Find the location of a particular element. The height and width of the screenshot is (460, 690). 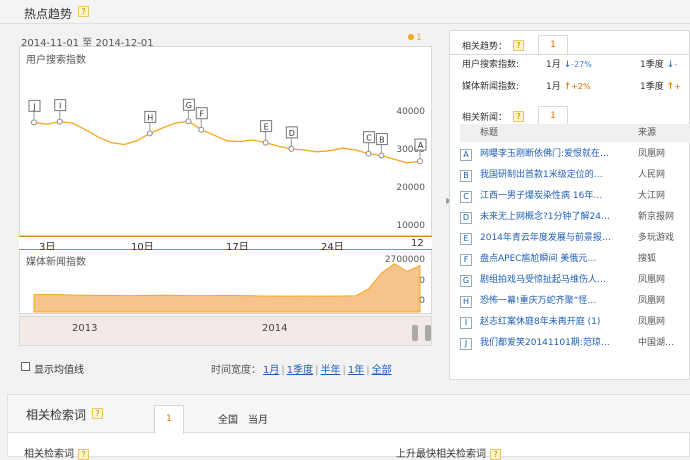

news-item: I 赵志红案休庭8年未再开庭 (1) 凤凰网 is located at coordinates (575, 322).